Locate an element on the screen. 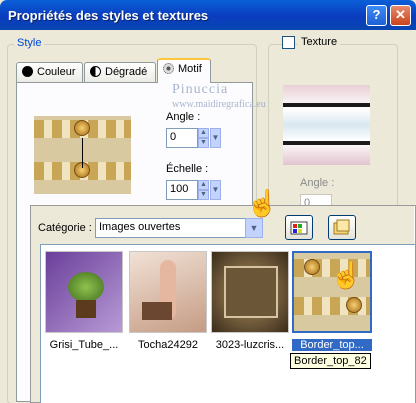 This screenshot has height=403, width=416. chair-image is located at coordinates (157, 311).